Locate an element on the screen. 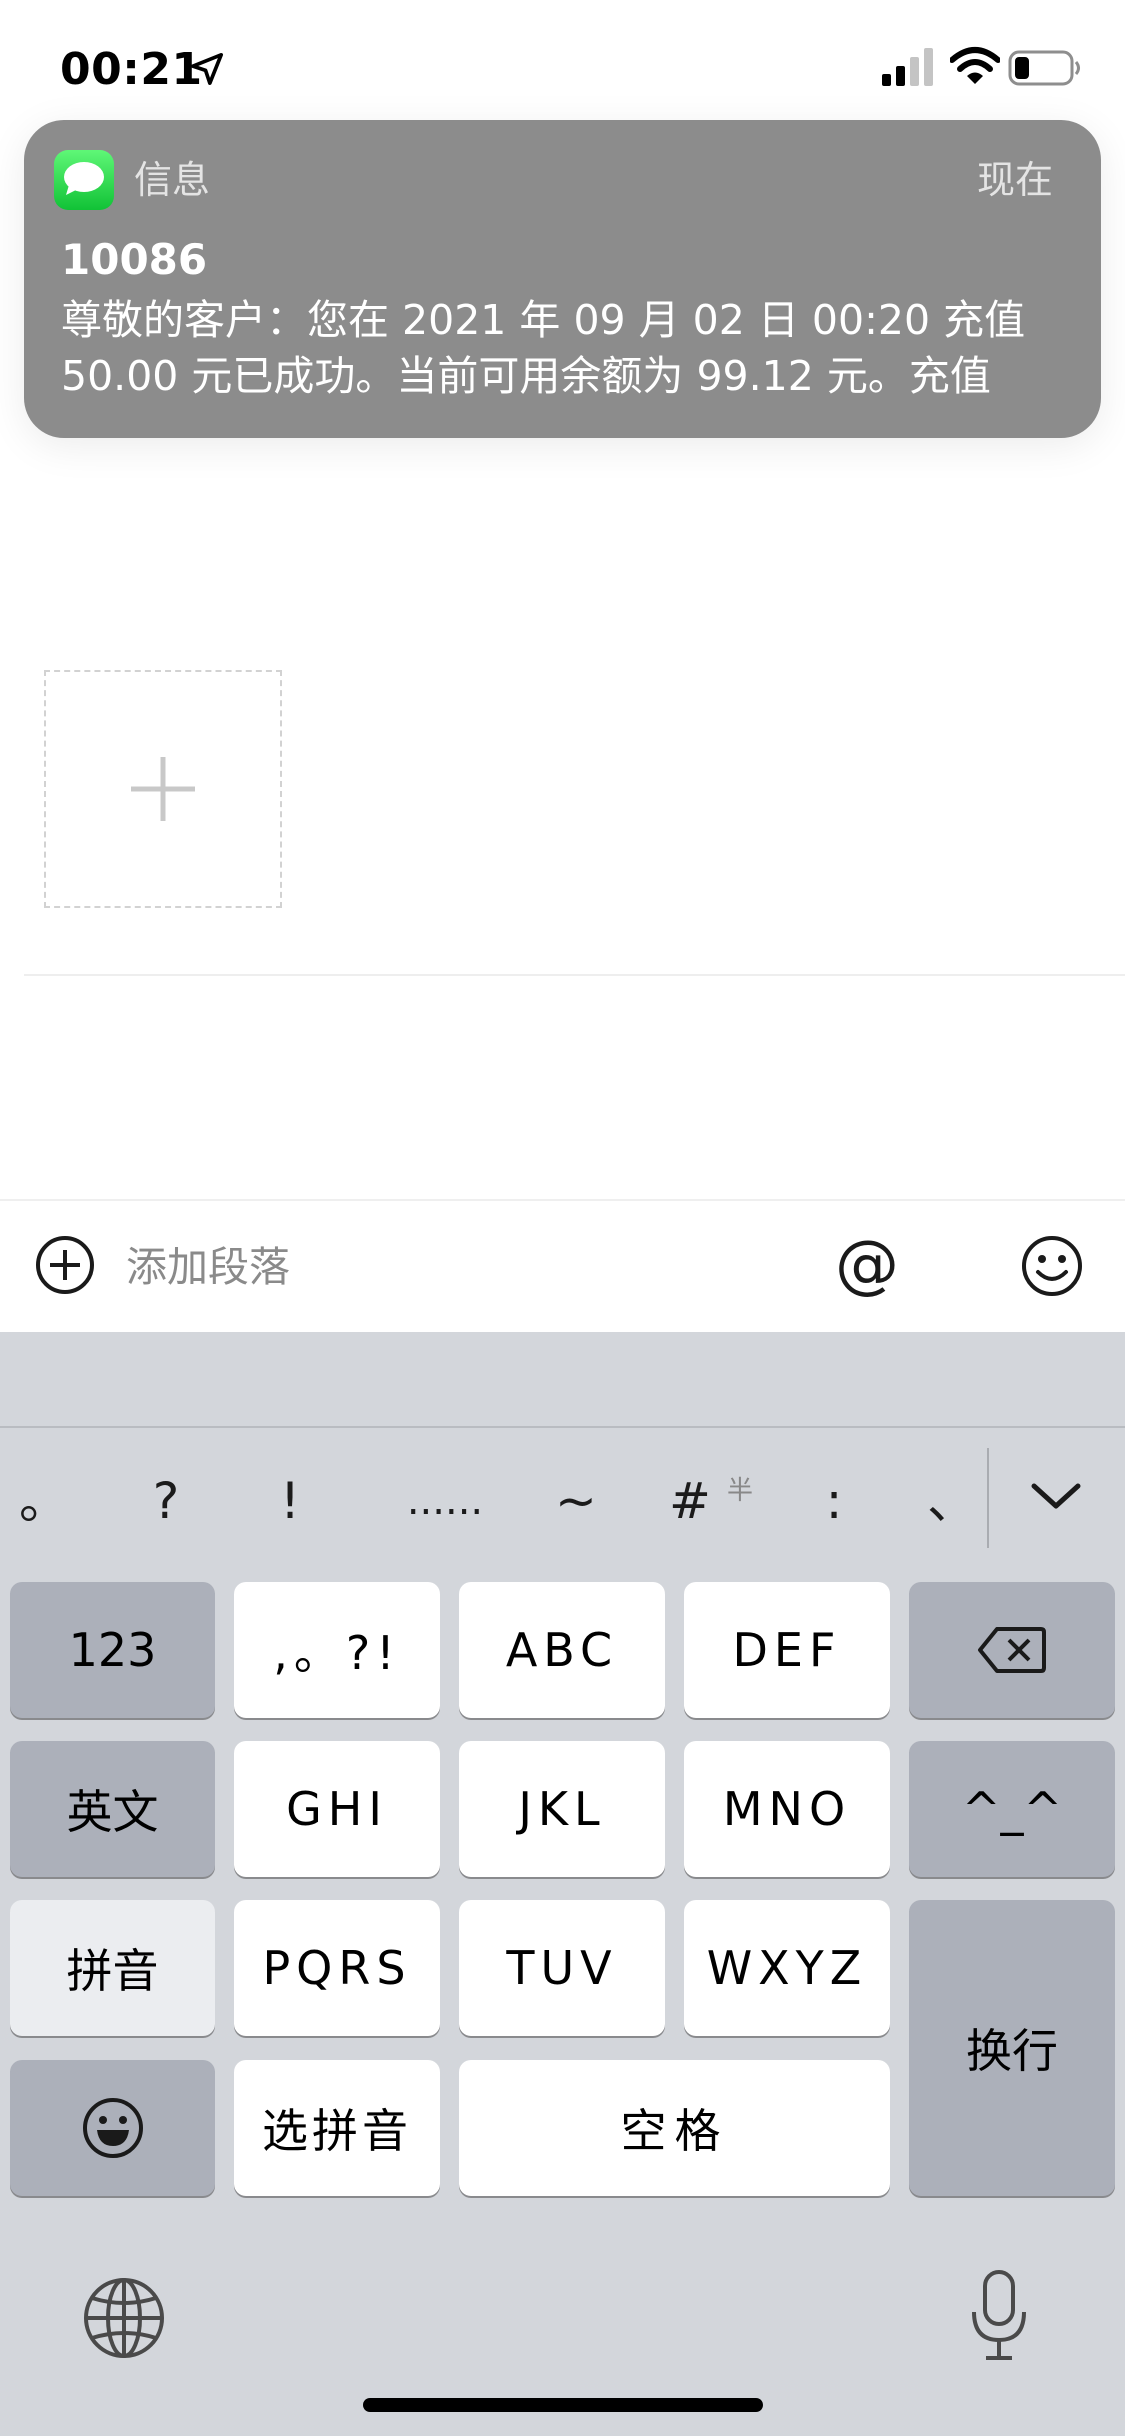 This screenshot has height=2436, width=1125. cellular-signal-icon is located at coordinates (907, 67).